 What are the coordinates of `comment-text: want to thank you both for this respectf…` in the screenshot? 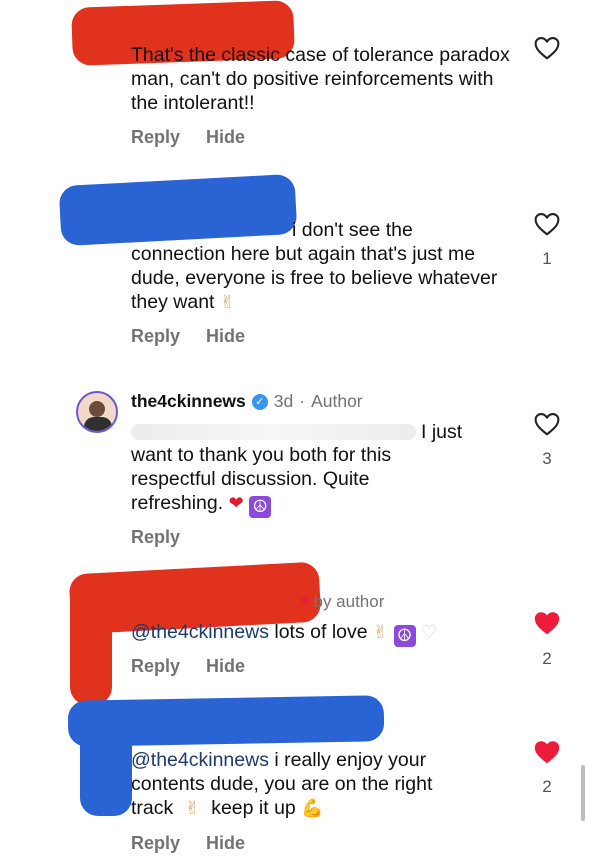 It's located at (281, 480).